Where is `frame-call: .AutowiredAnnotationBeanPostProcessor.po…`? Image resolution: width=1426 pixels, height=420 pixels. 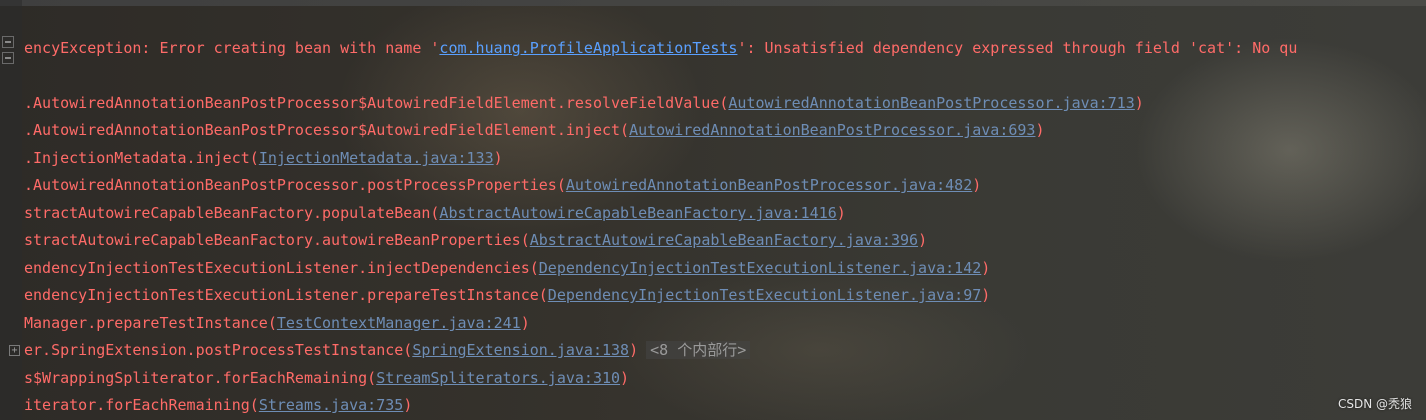
frame-call: .AutowiredAnnotationBeanPostProcessor.po… is located at coordinates (295, 185).